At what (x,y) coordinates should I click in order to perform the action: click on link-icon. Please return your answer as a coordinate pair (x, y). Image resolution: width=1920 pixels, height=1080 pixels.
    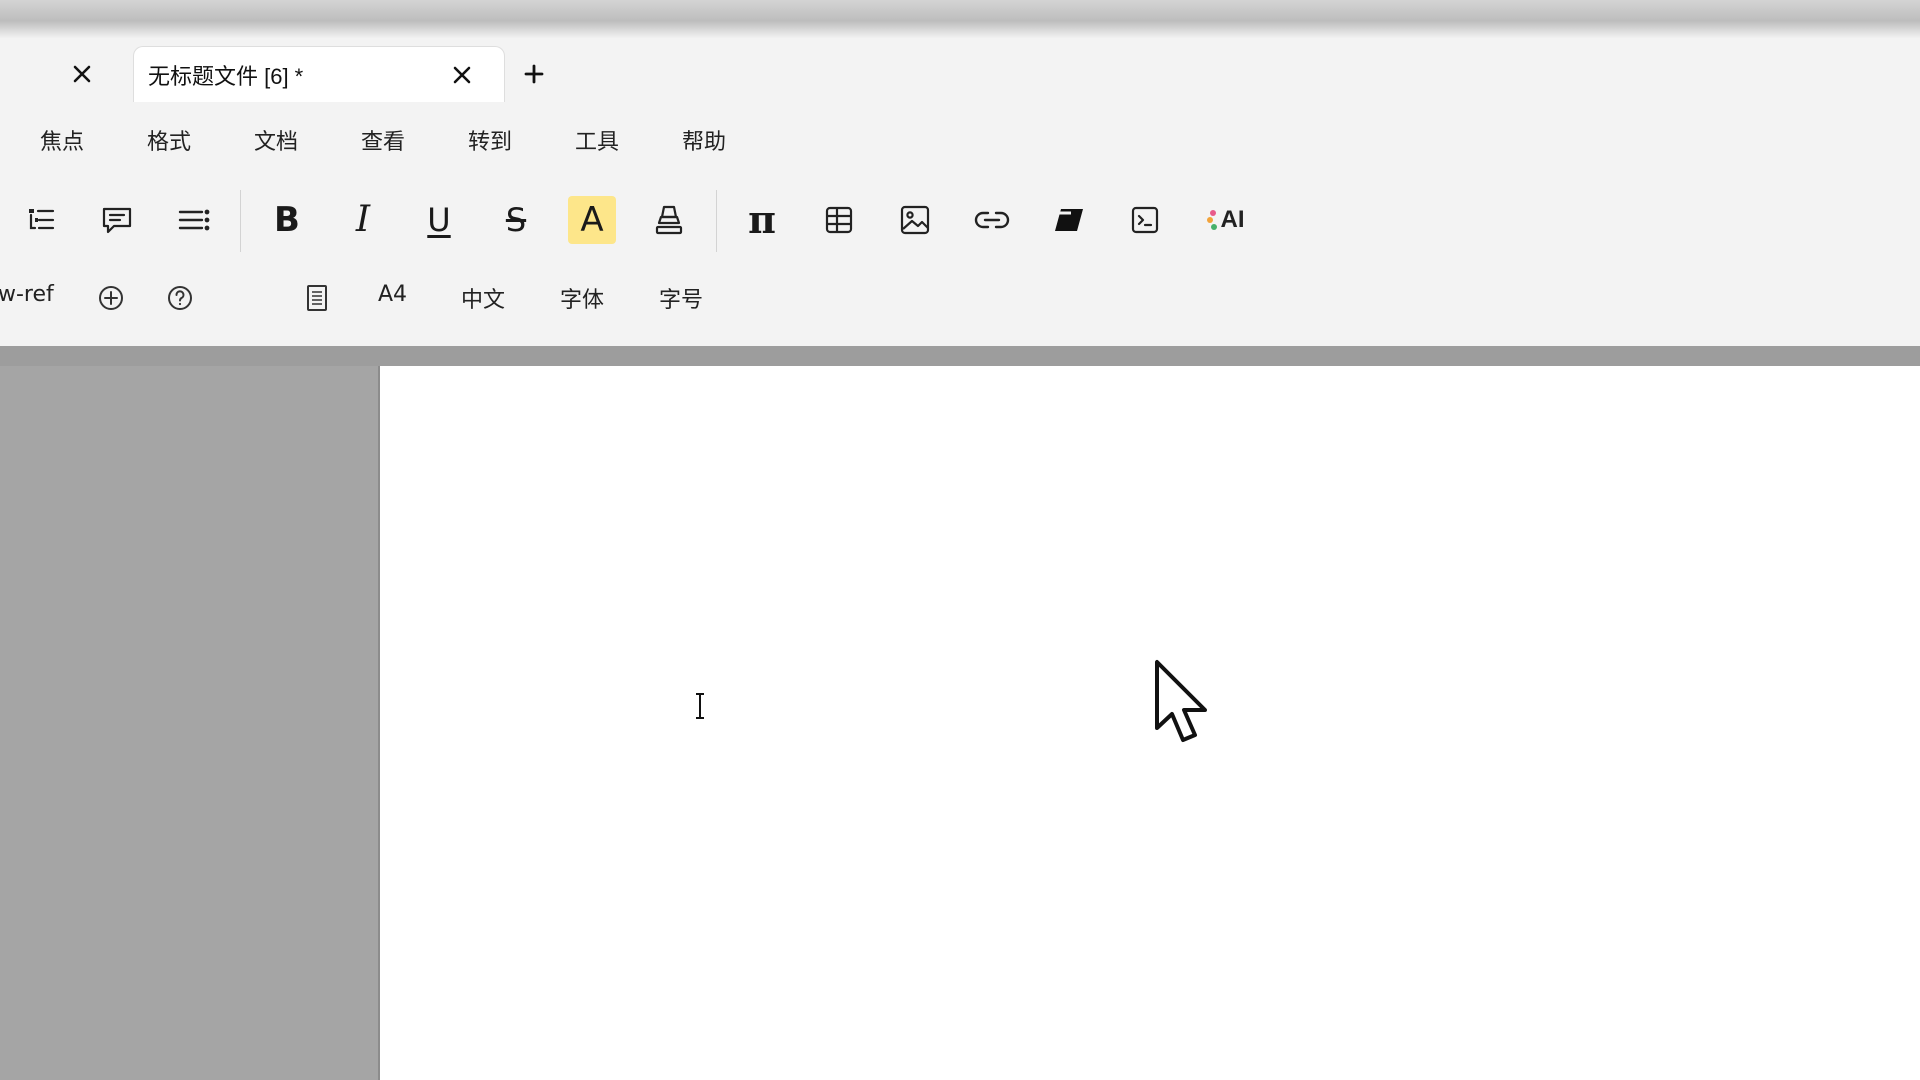
    Looking at the image, I should click on (992, 220).